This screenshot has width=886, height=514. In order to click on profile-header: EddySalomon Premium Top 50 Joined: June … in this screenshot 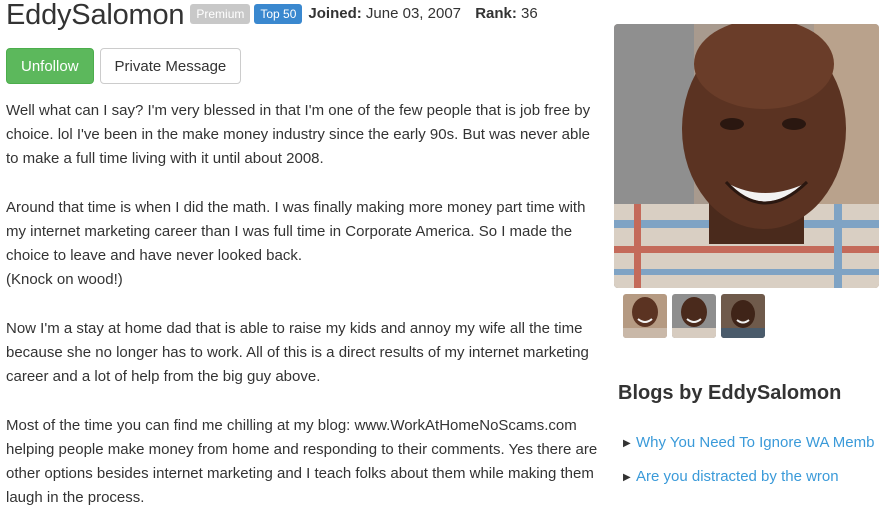, I will do `click(306, 17)`.